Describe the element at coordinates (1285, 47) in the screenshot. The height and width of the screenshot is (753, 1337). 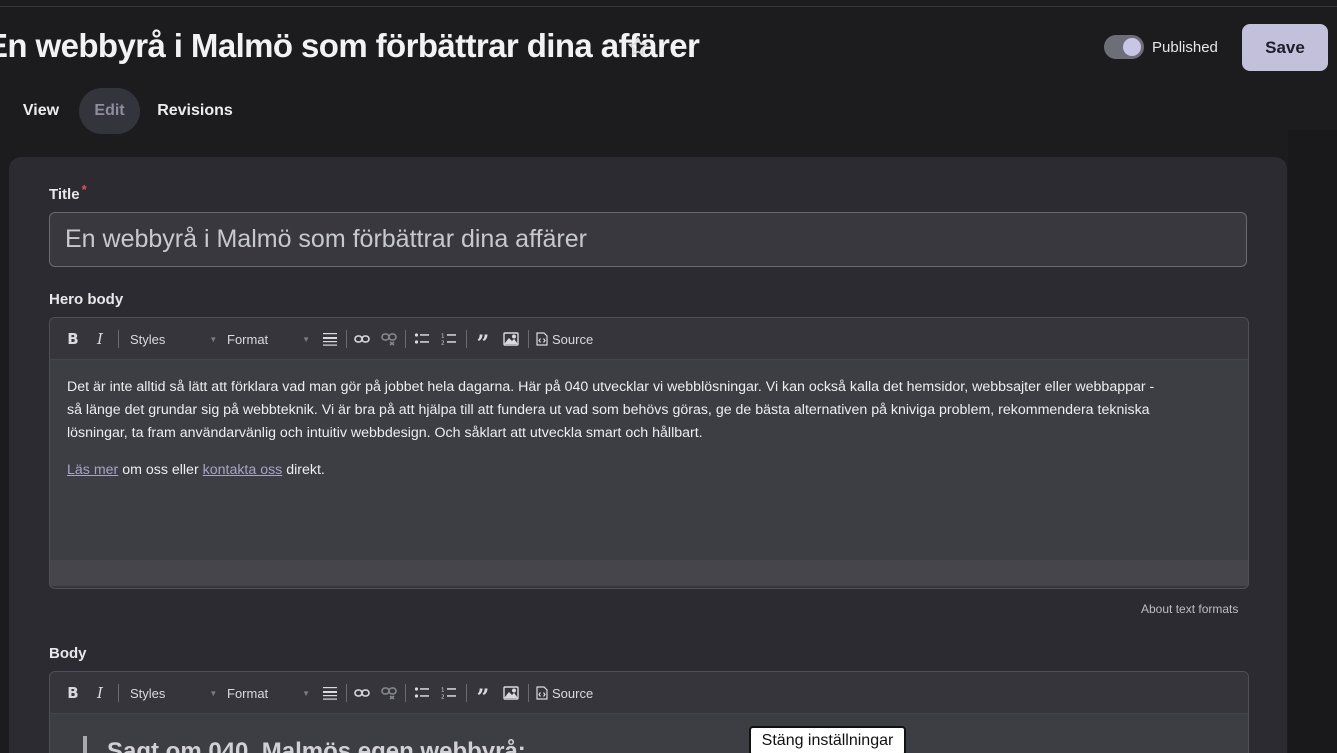
I see `save-button: Save` at that location.